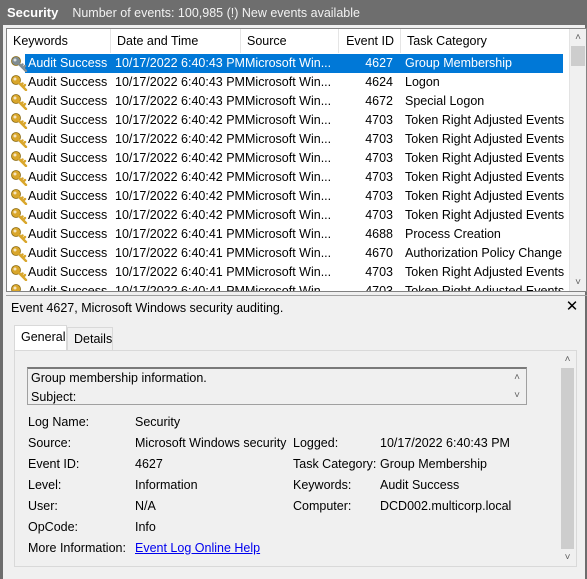 This screenshot has height=579, width=587. Describe the element at coordinates (446, 506) in the screenshot. I see `field-value: DCD002.multicorp.local` at that location.